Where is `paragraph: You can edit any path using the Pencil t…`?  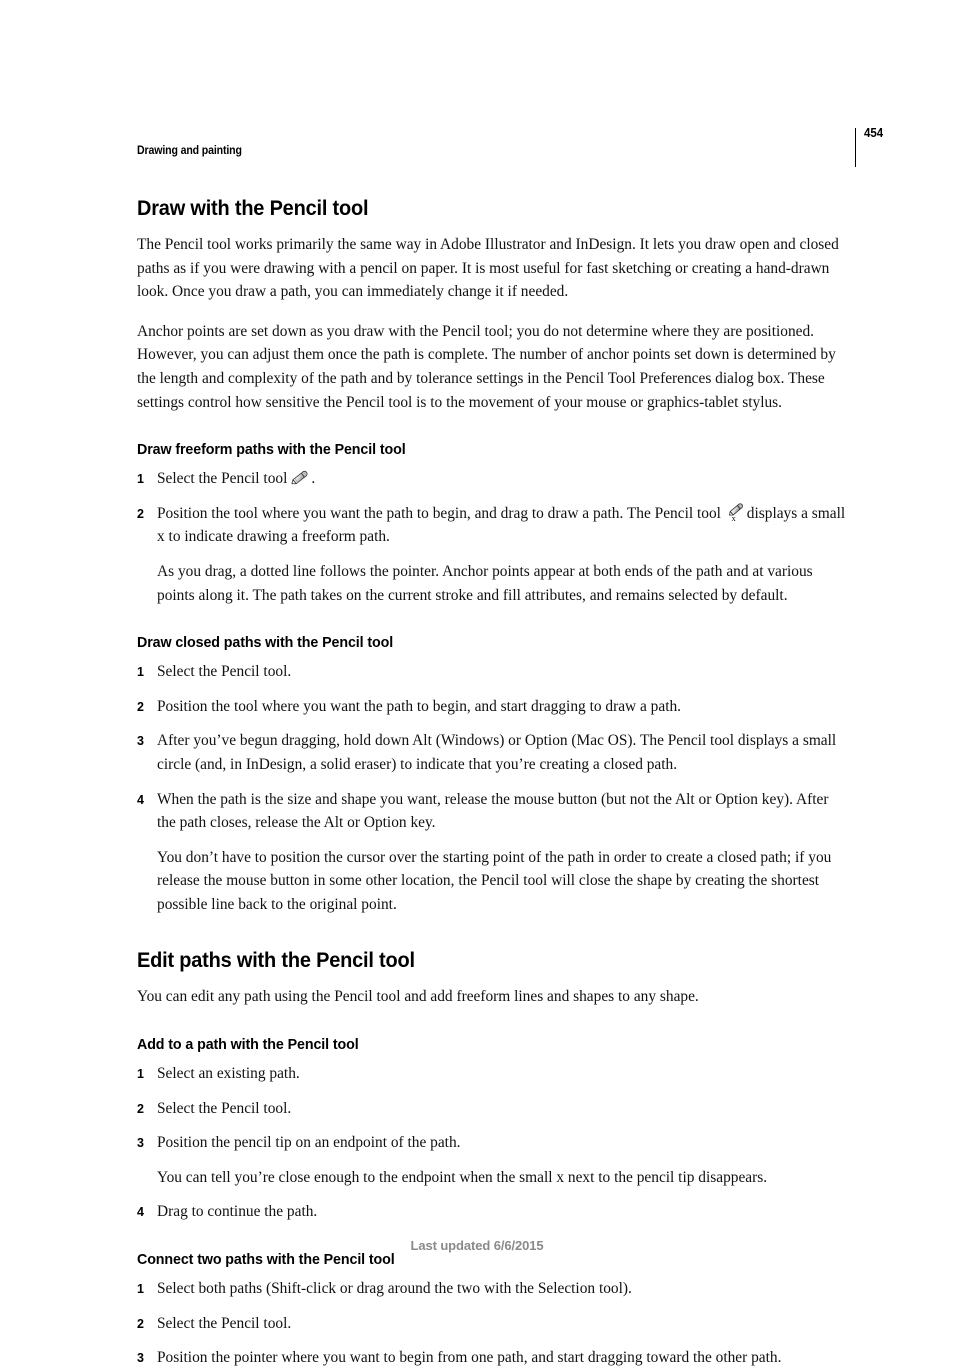
paragraph: You can edit any path using the Pencil t… is located at coordinates (418, 997).